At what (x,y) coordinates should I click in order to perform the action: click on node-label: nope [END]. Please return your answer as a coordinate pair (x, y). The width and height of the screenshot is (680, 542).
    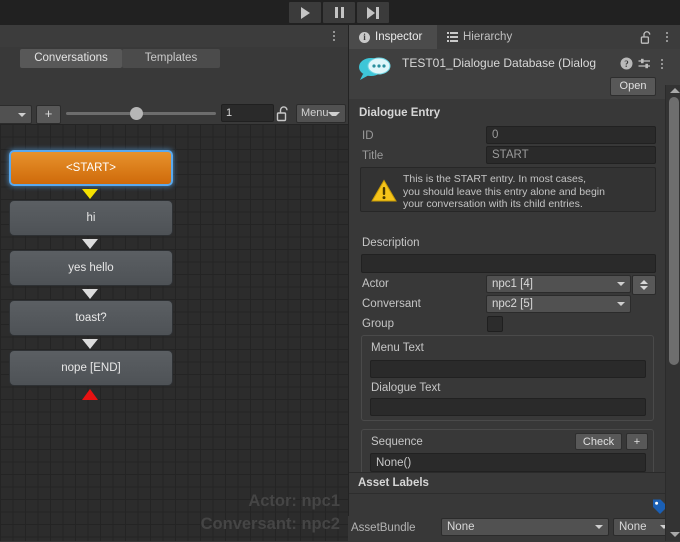
    Looking at the image, I should click on (91, 368).